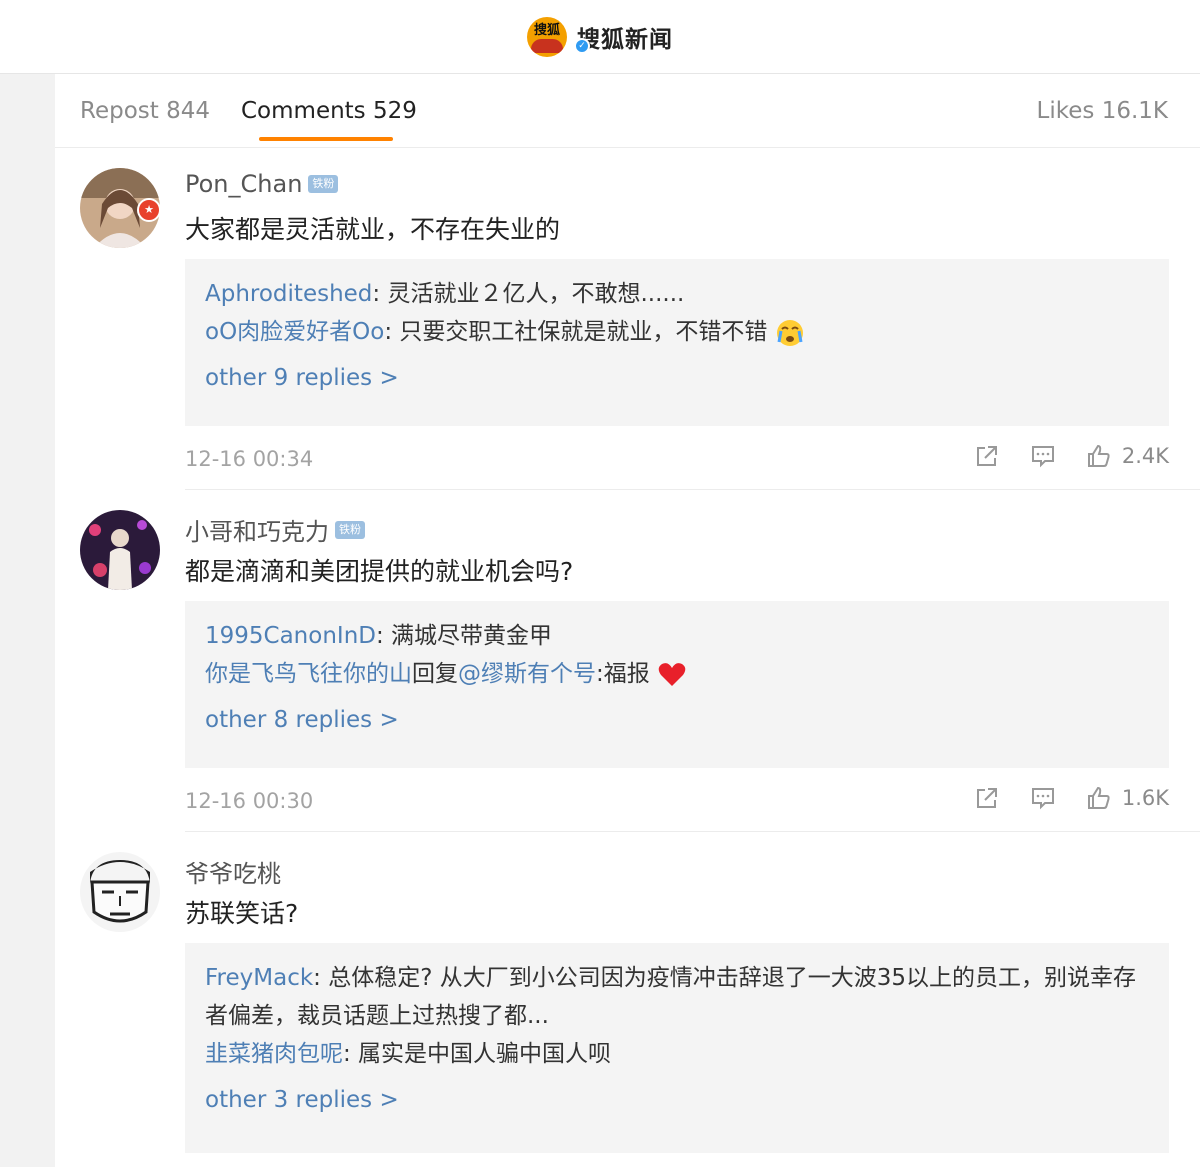 This screenshot has height=1167, width=1200. What do you see at coordinates (1145, 456) in the screenshot?
I see `like-count: 2.4K` at bounding box center [1145, 456].